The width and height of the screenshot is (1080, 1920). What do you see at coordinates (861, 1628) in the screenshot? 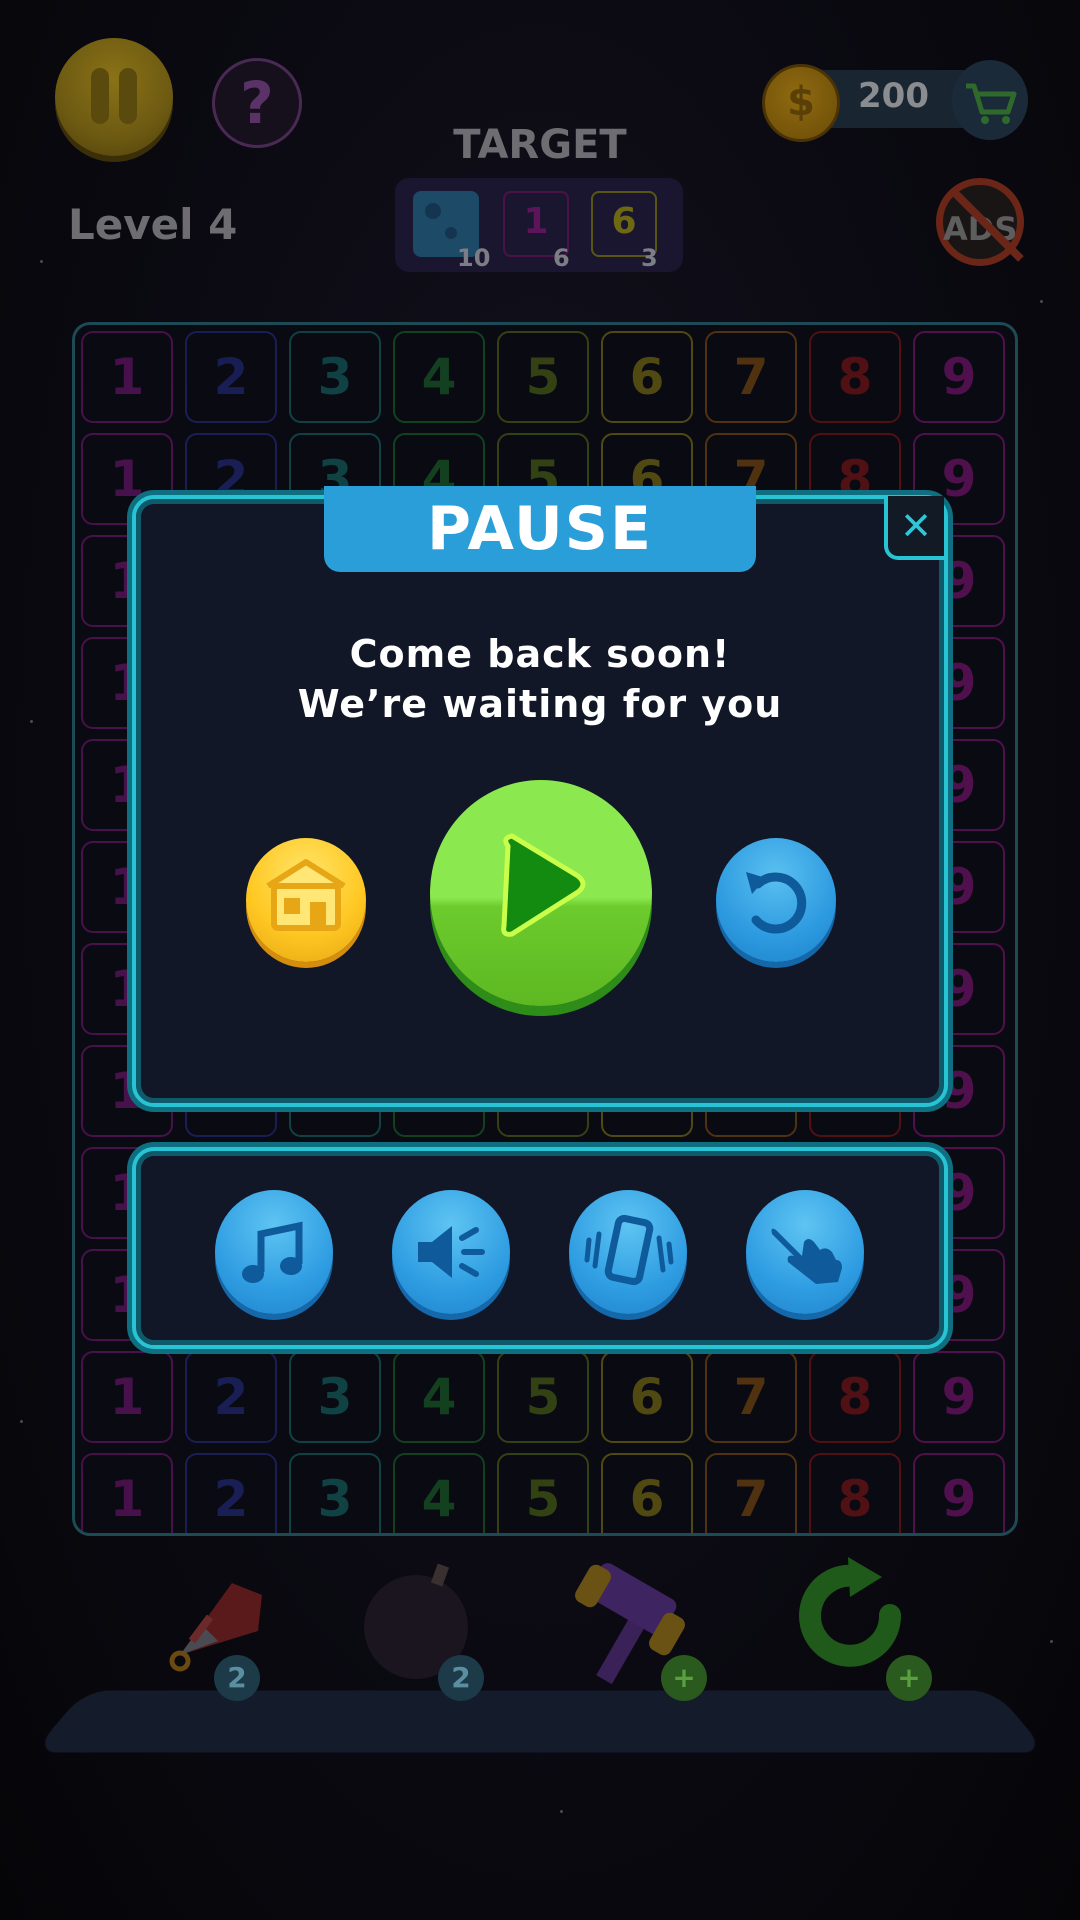
I see `shuffle-booster: +` at bounding box center [861, 1628].